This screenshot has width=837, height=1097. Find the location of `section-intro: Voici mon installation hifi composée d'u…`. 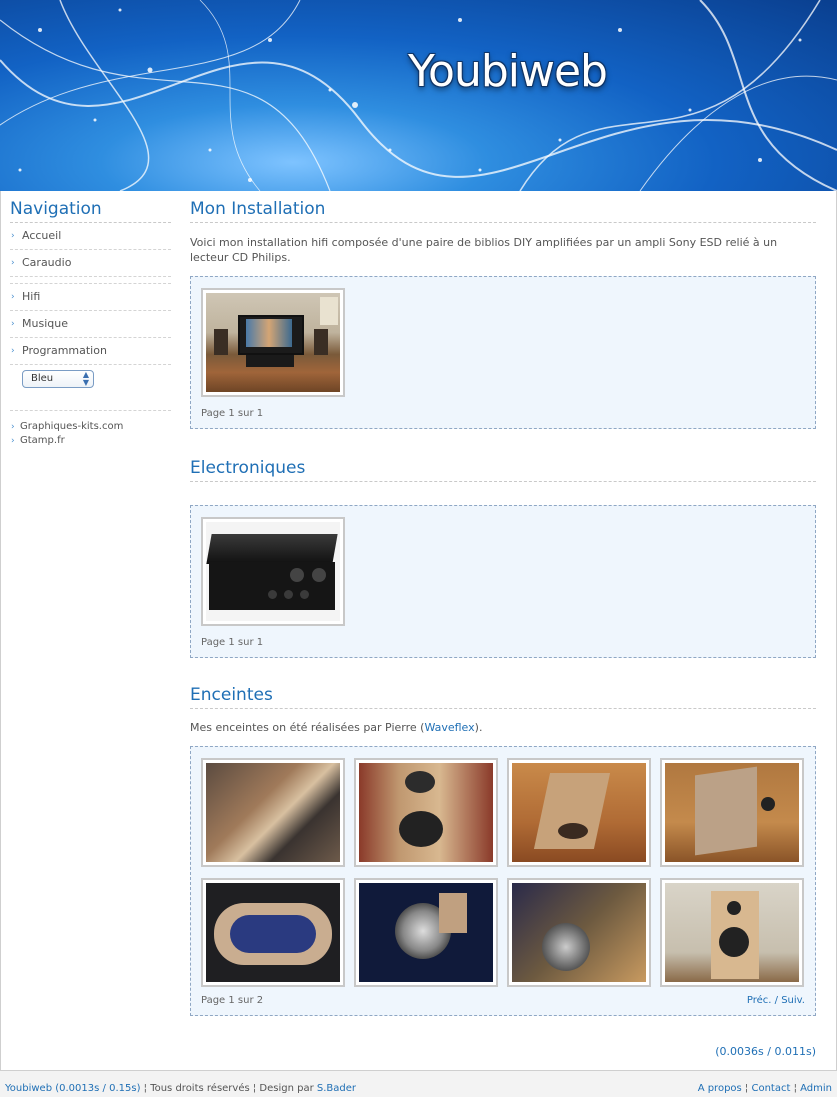

section-intro: Voici mon installation hifi composée d'u… is located at coordinates (484, 250).